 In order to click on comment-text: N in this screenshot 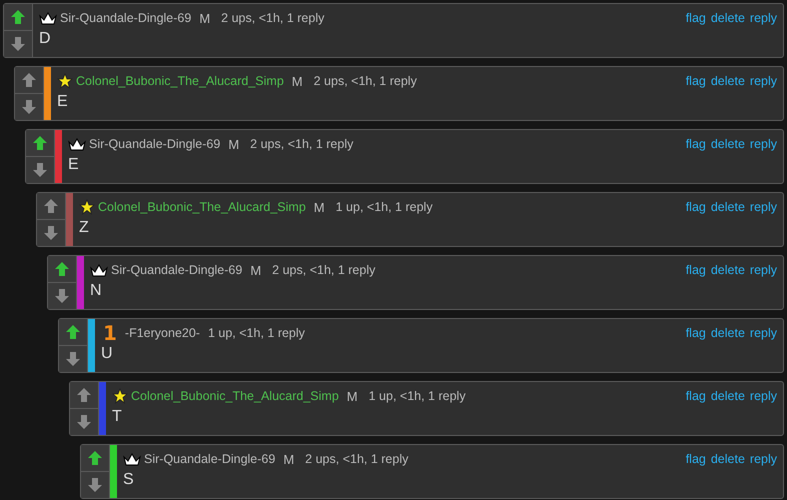, I will do `click(96, 291)`.